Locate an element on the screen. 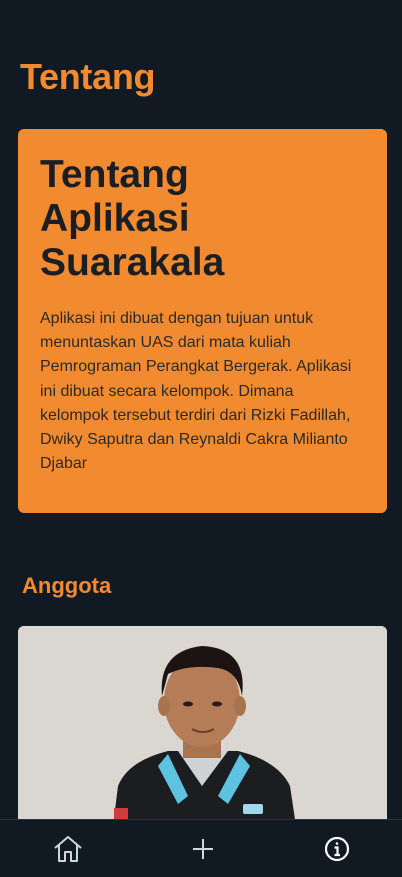 The height and width of the screenshot is (877, 402). nav-home-button is located at coordinates (68, 849).